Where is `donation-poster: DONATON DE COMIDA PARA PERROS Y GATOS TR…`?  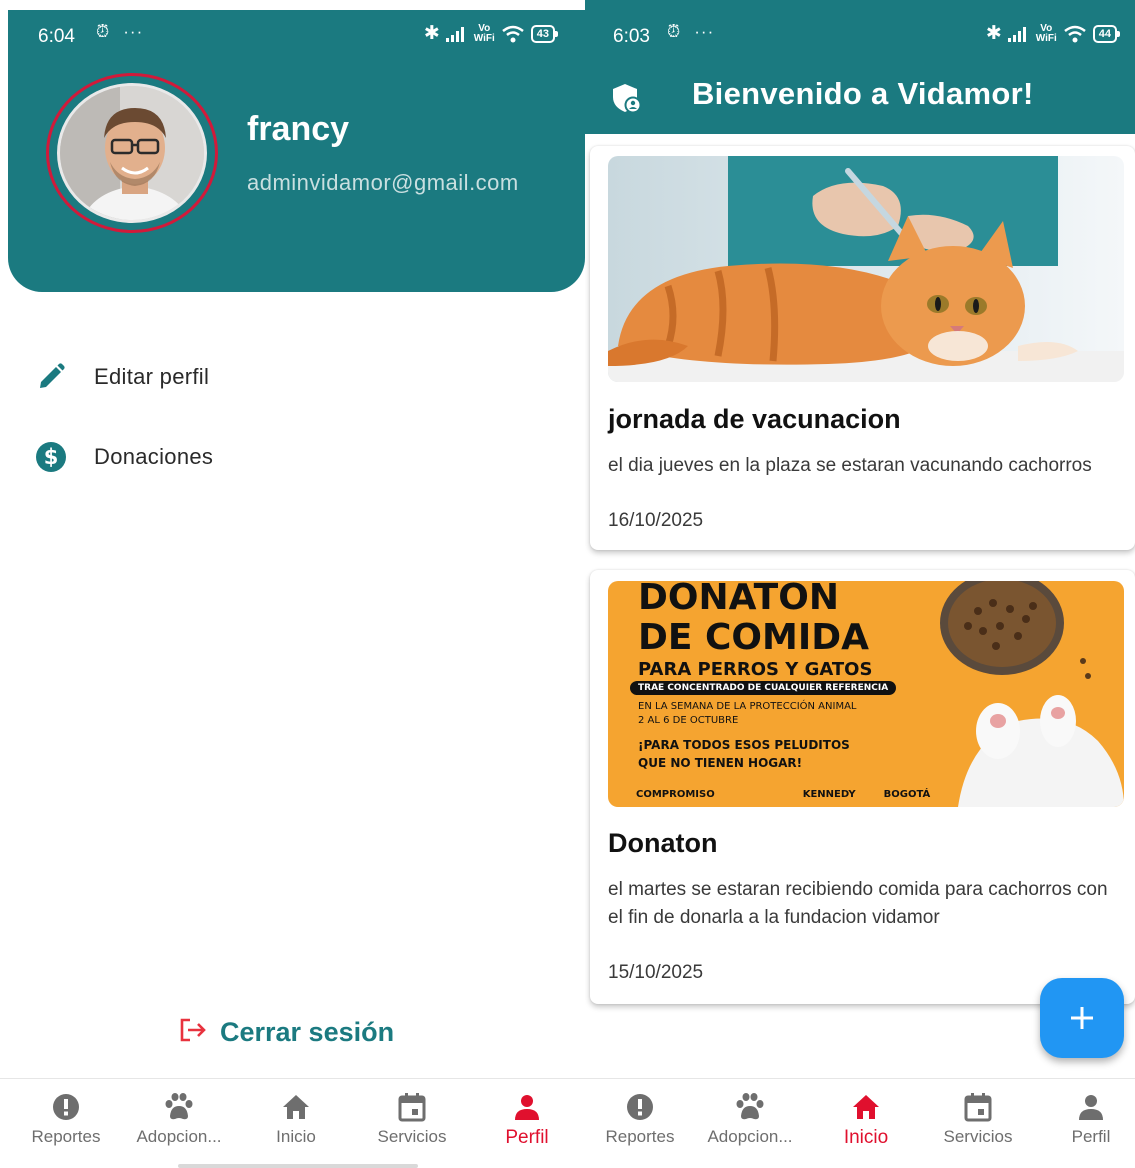 donation-poster: DONATON DE COMIDA PARA PERROS Y GATOS TR… is located at coordinates (866, 694).